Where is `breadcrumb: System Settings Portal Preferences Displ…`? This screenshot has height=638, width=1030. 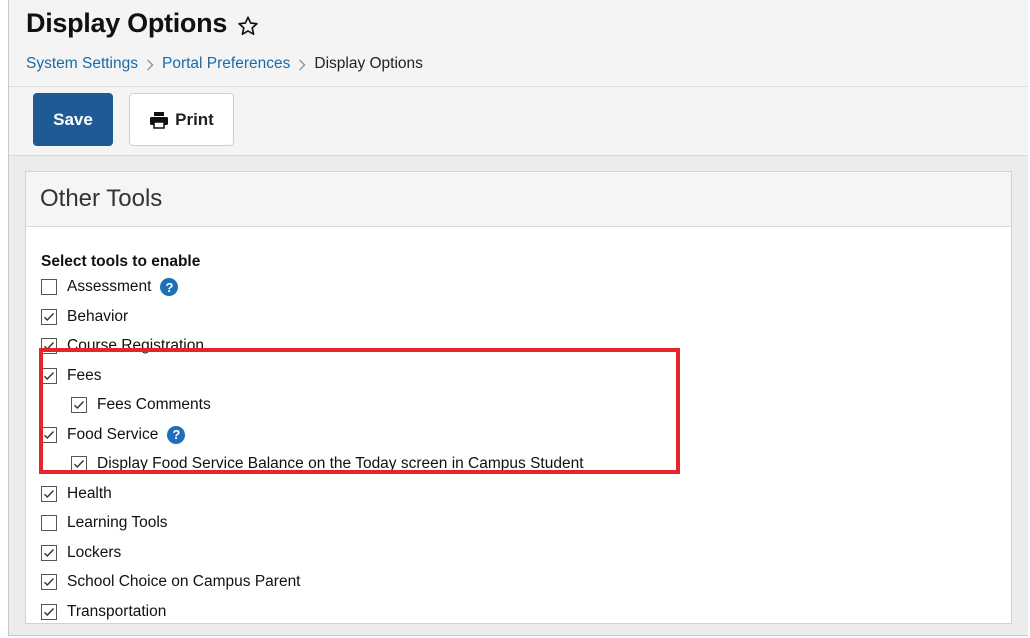
breadcrumb: System Settings Portal Preferences Displ… is located at coordinates (224, 64).